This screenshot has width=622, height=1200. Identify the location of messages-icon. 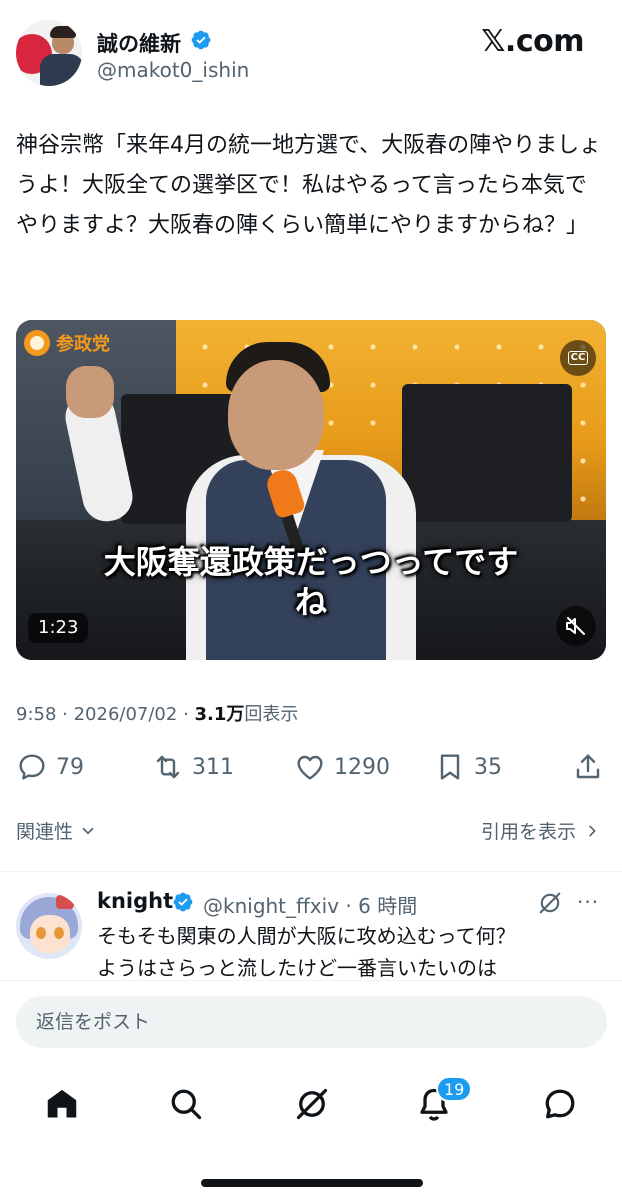
(560, 1104).